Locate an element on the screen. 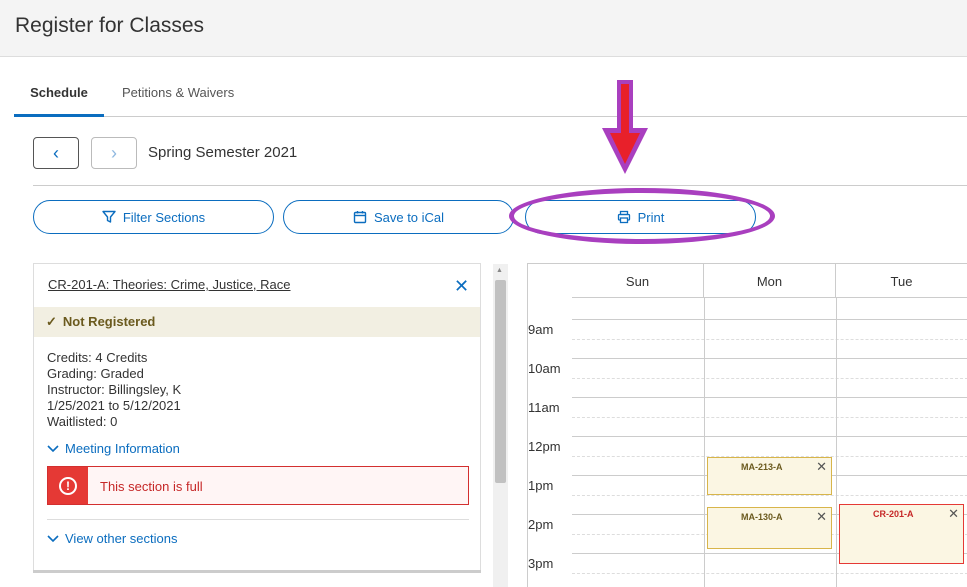 This screenshot has width=967, height=587. registration-status: ✓ Not Registered is located at coordinates (257, 322).